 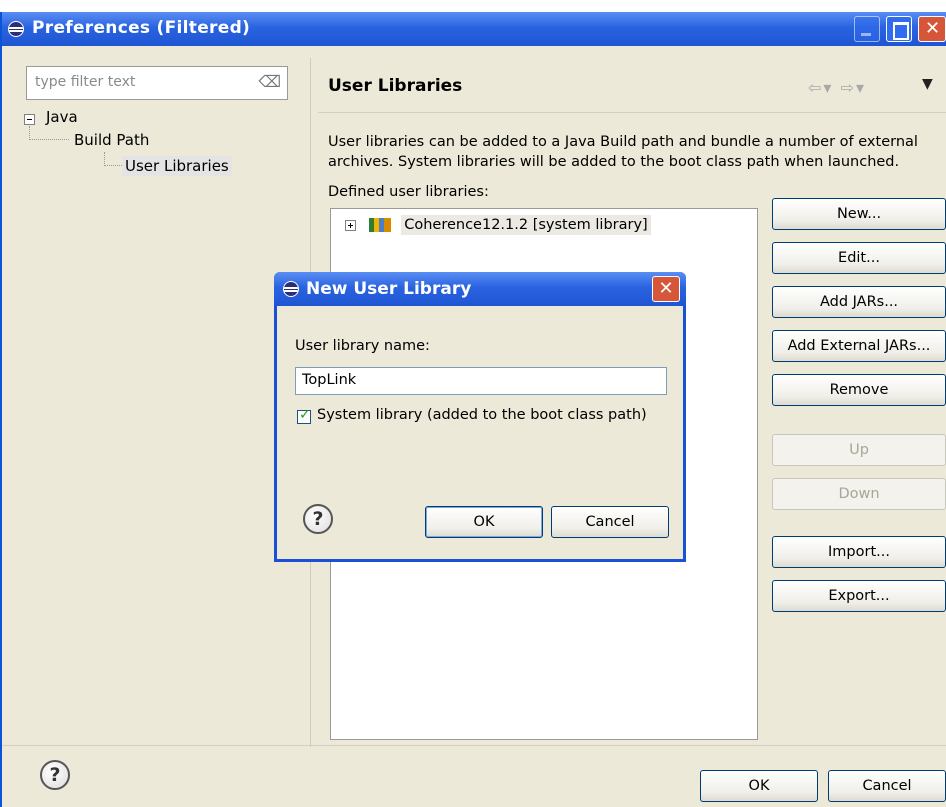 I want to click on tree-item-label: Build Path, so click(x=112, y=140).